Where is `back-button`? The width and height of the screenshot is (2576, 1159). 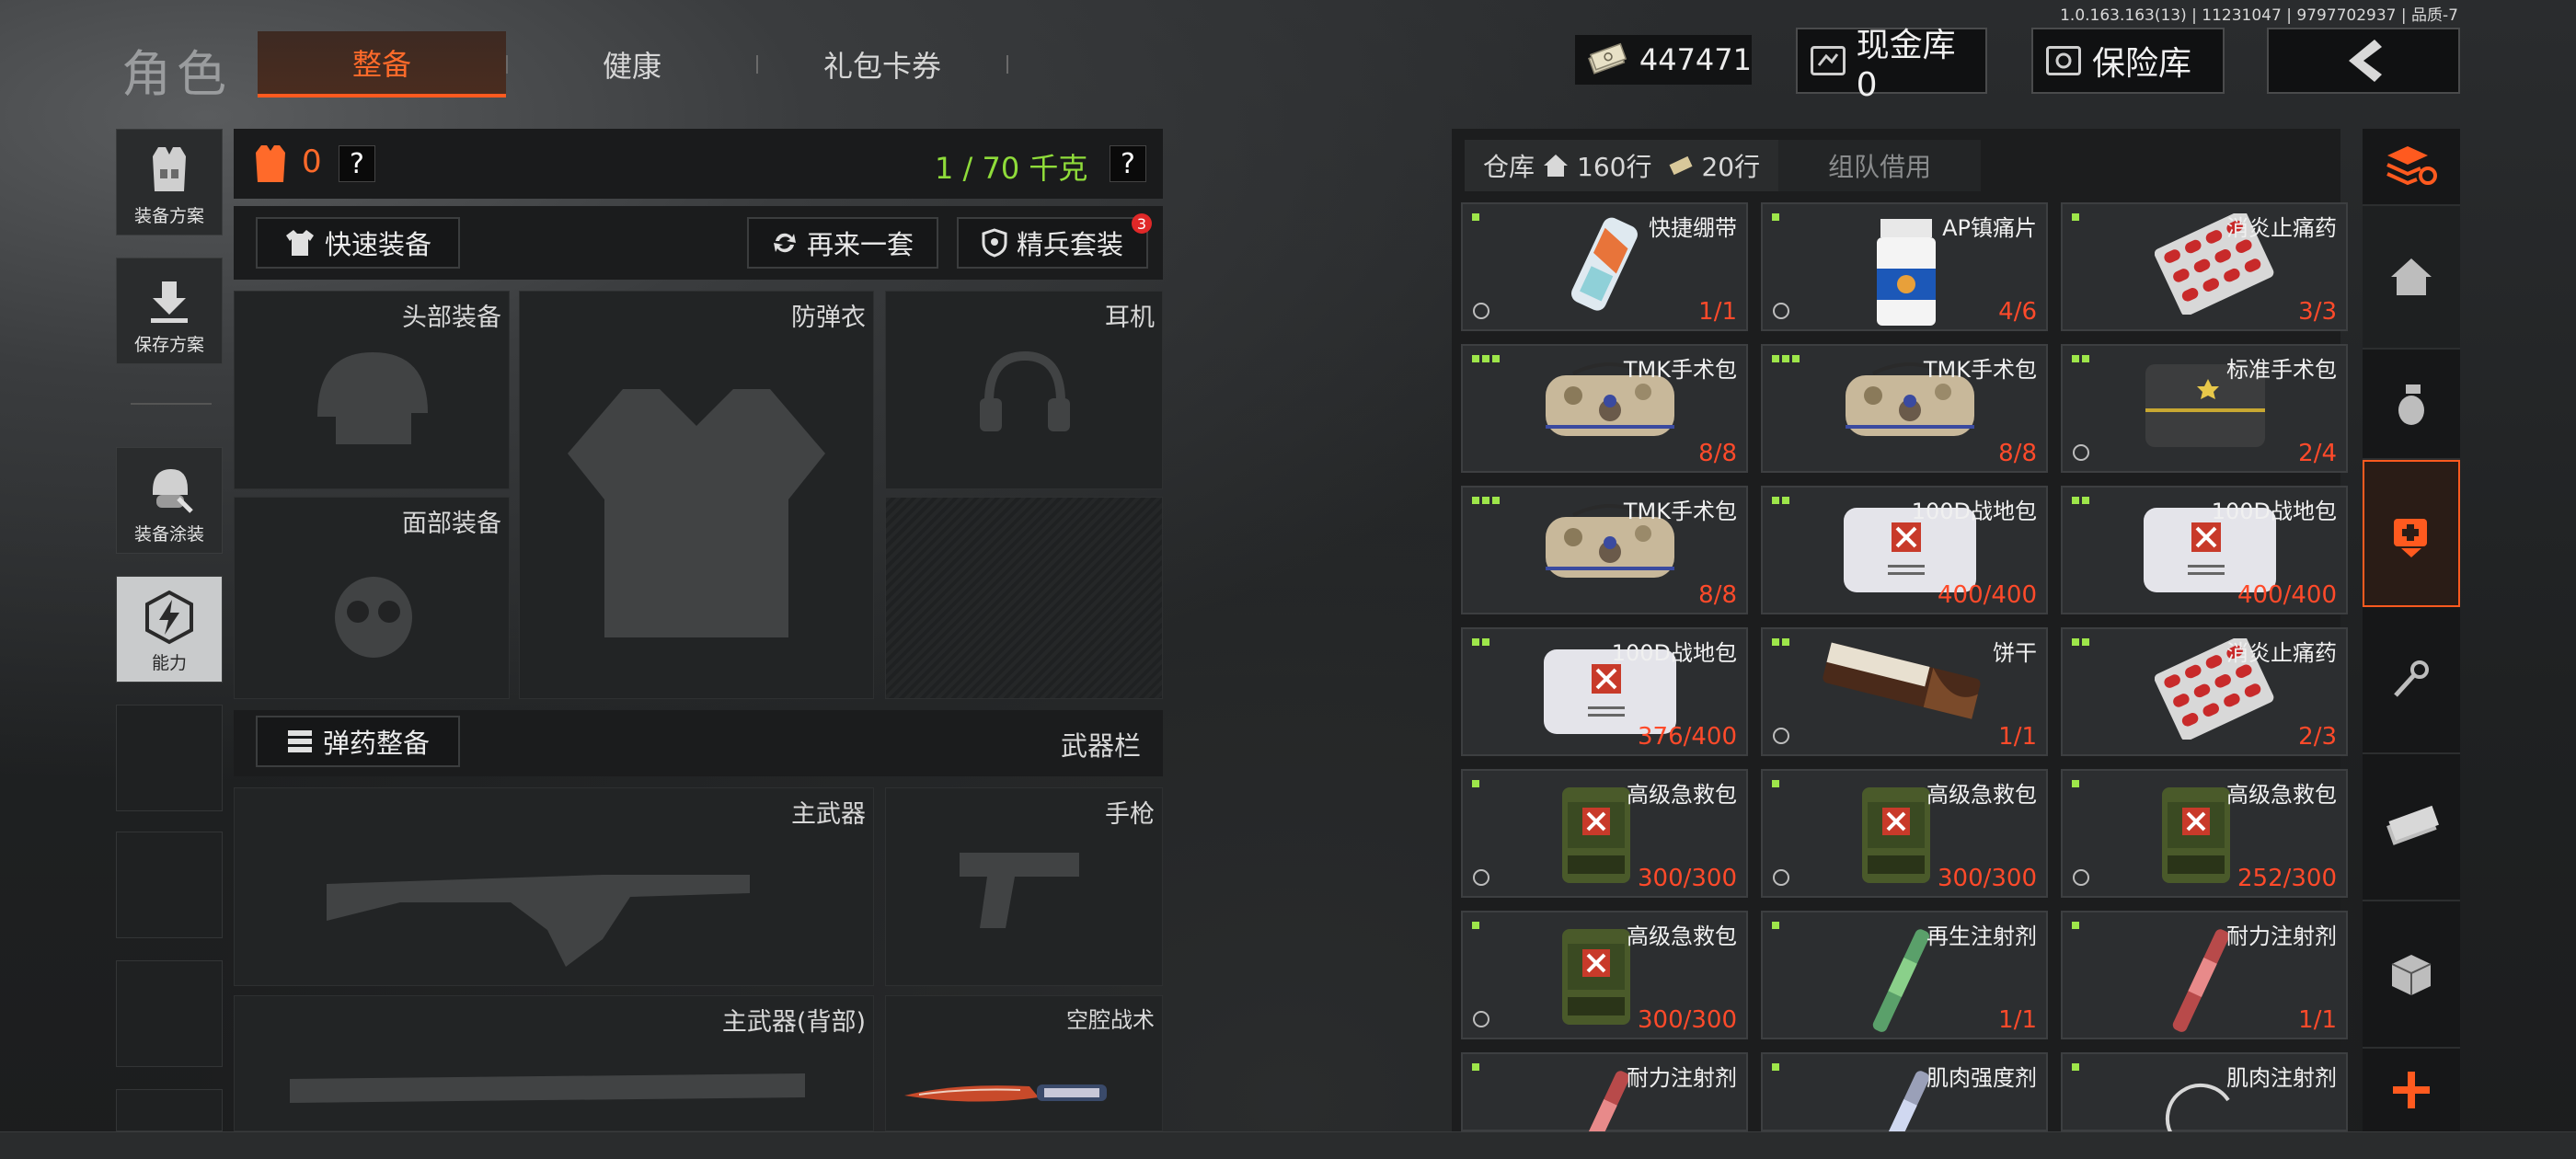 back-button is located at coordinates (2363, 61).